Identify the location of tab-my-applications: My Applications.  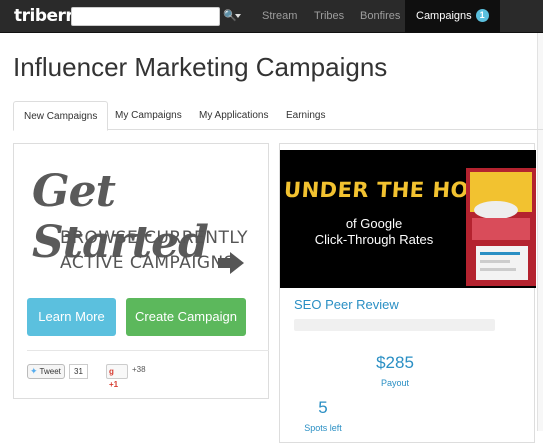
(233, 115).